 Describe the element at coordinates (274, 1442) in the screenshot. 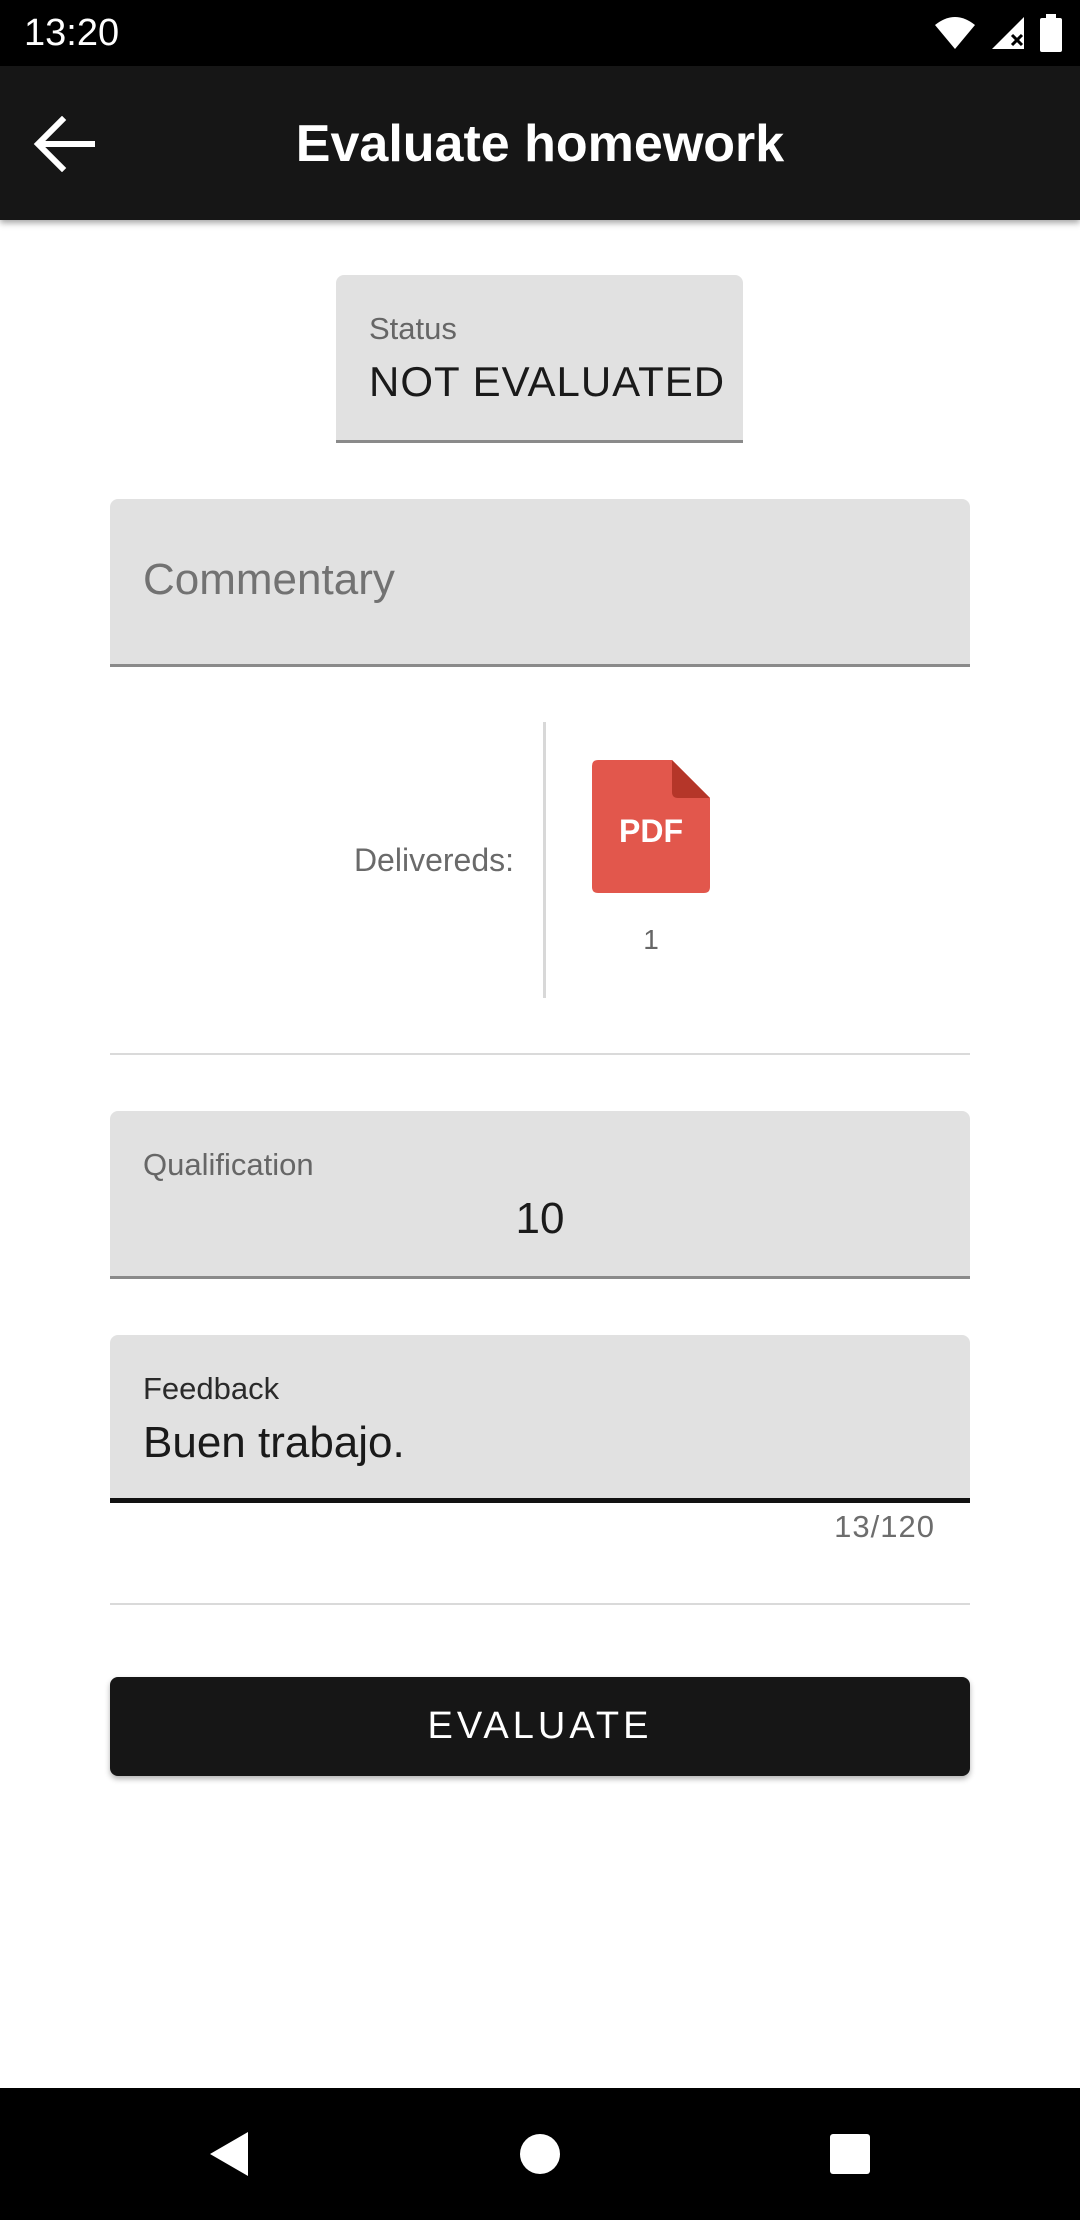

I see `feedback-value: Buen trabajo.` at that location.